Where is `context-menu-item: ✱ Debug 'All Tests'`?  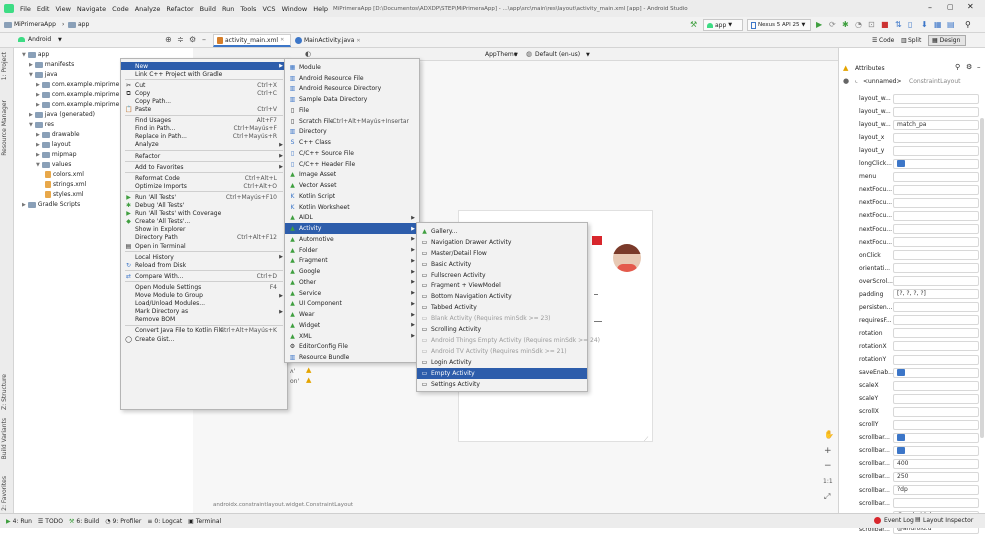
context-menu-item: ✱ Debug 'All Tests' is located at coordinates (204, 206).